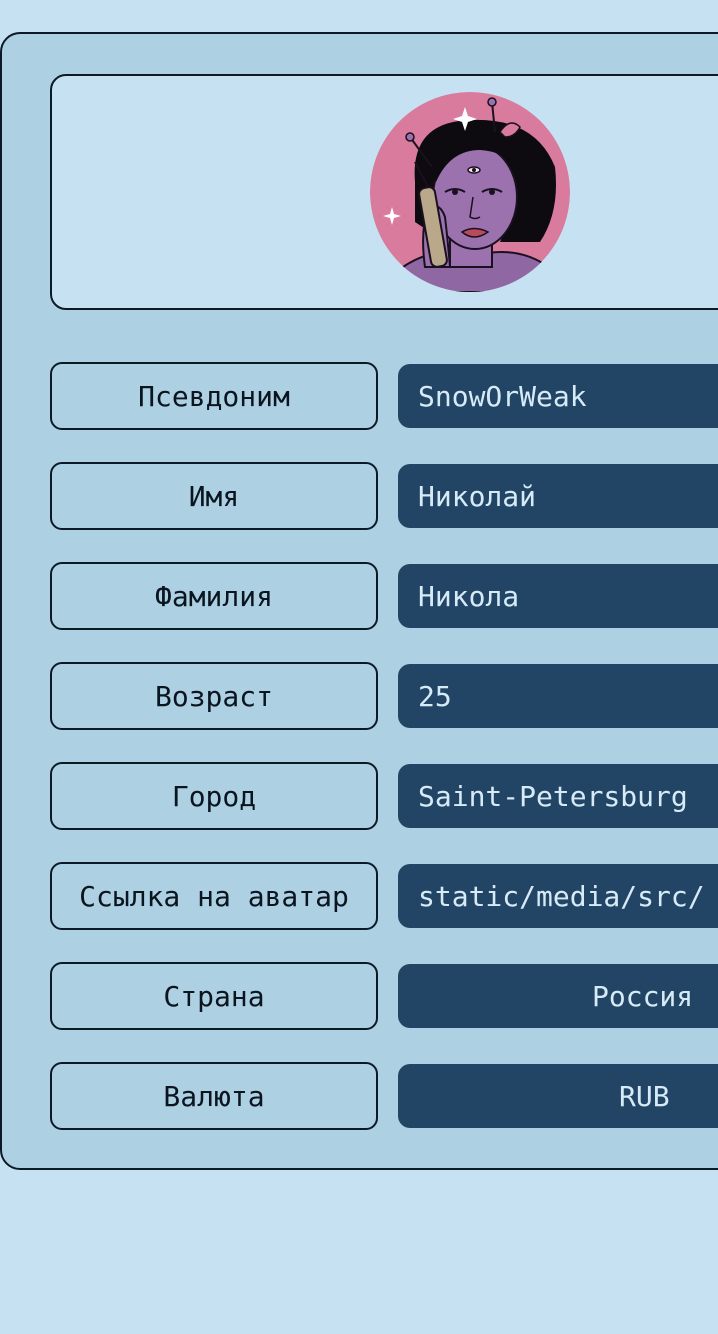 This screenshot has height=1334, width=718. I want to click on avatar, so click(470, 192).